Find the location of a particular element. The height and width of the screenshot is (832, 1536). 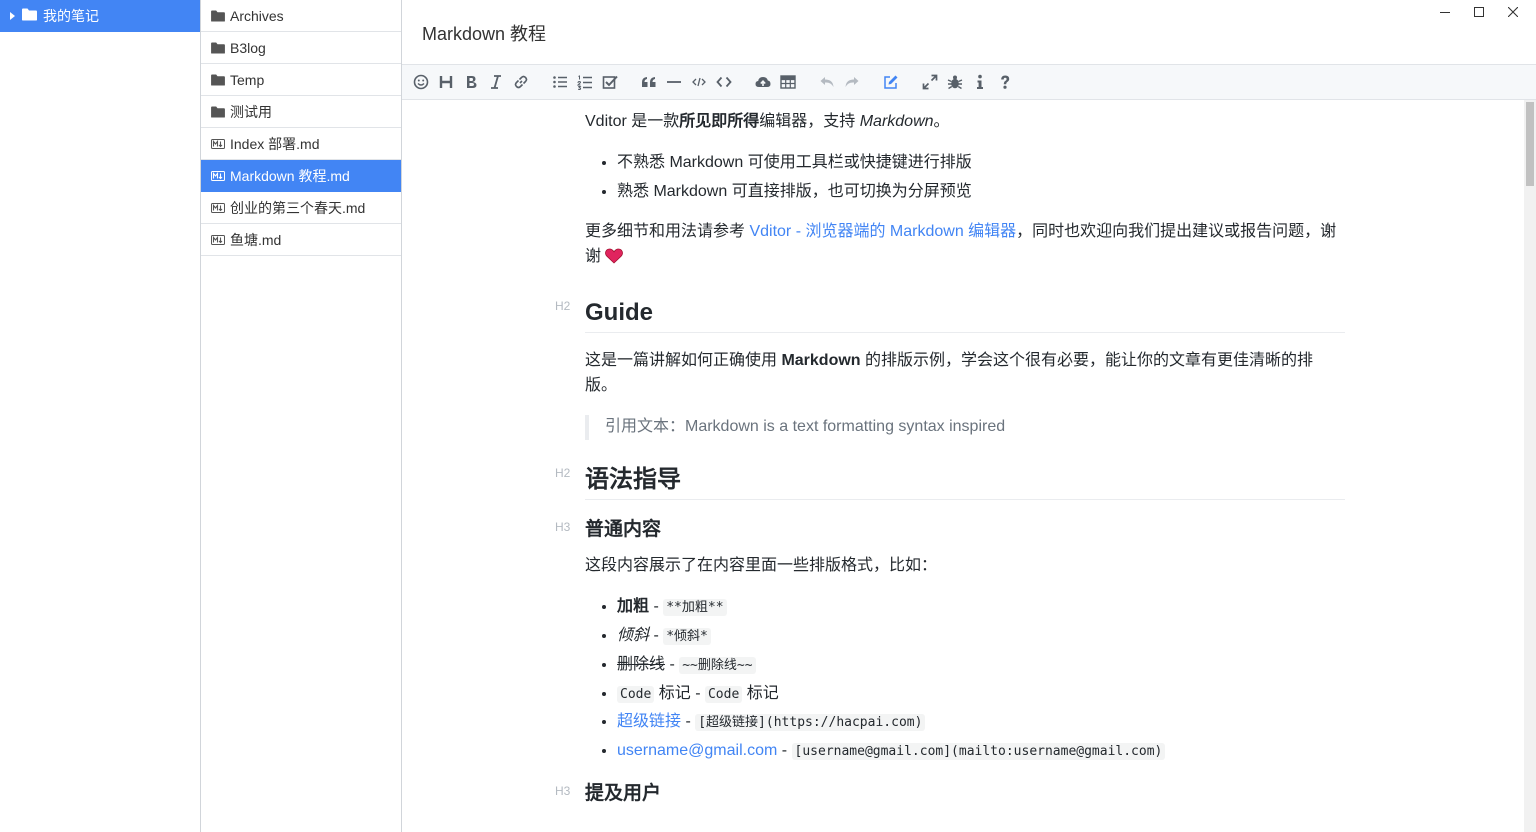

file-label: 鱼塘.md is located at coordinates (256, 239).